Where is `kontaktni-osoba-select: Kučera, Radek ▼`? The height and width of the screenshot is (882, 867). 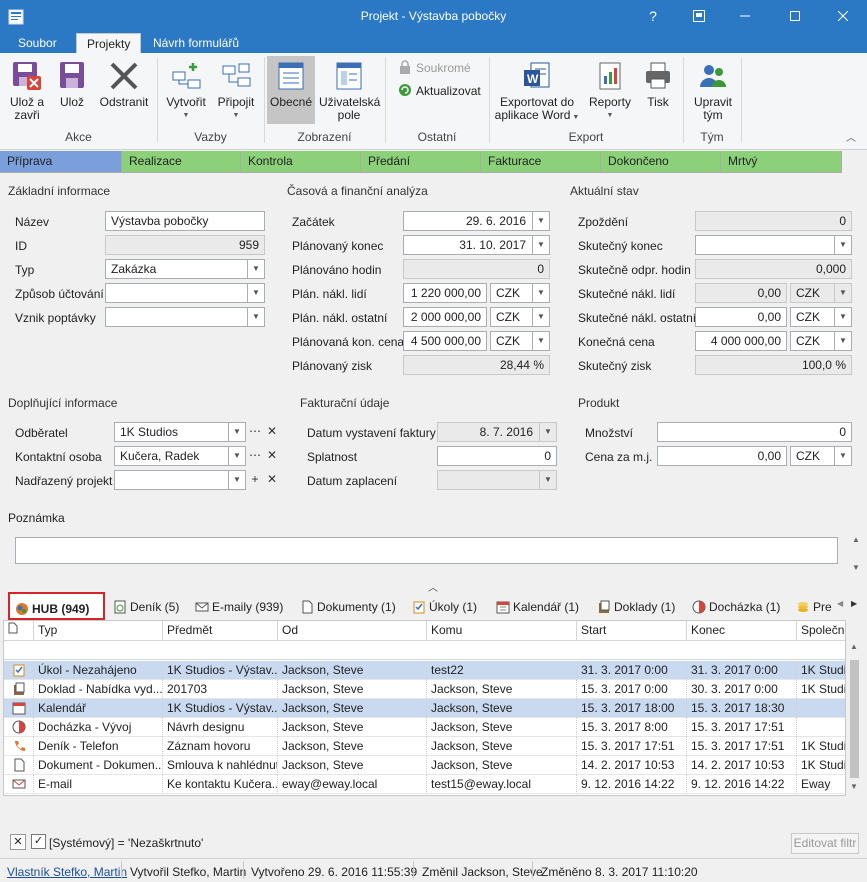 kontaktni-osoba-select: Kučera, Radek ▼ is located at coordinates (180, 456).